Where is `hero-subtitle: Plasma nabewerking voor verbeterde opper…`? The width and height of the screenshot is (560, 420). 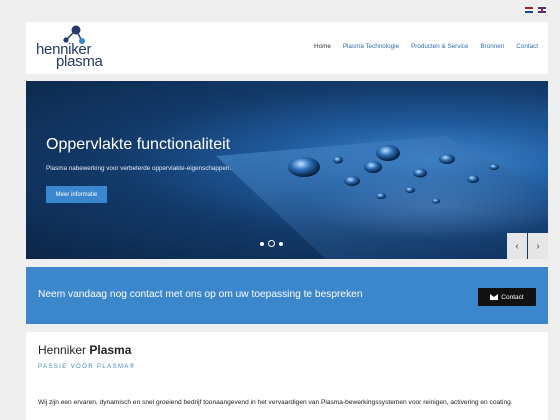
hero-subtitle: Plasma nabewerking voor verbeterde opper… is located at coordinates (139, 168).